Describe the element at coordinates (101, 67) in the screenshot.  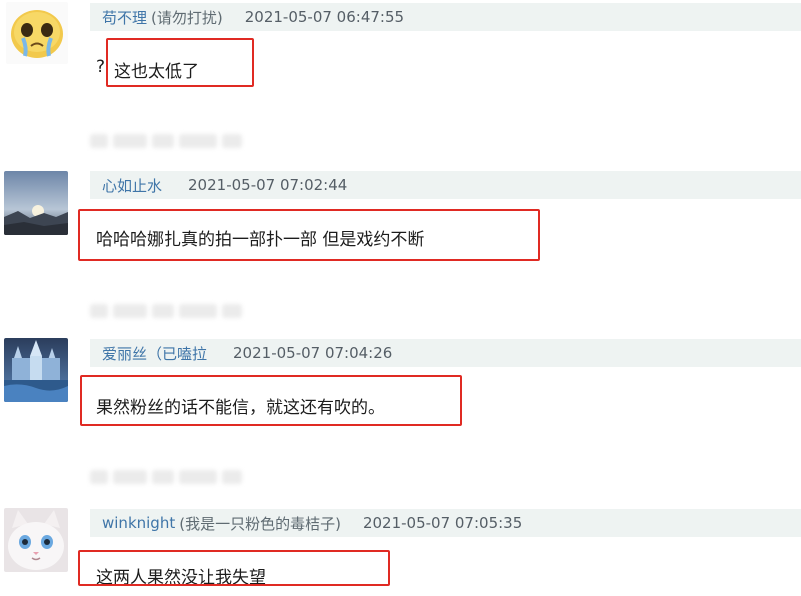
I see `comment-prefix: ?` at that location.